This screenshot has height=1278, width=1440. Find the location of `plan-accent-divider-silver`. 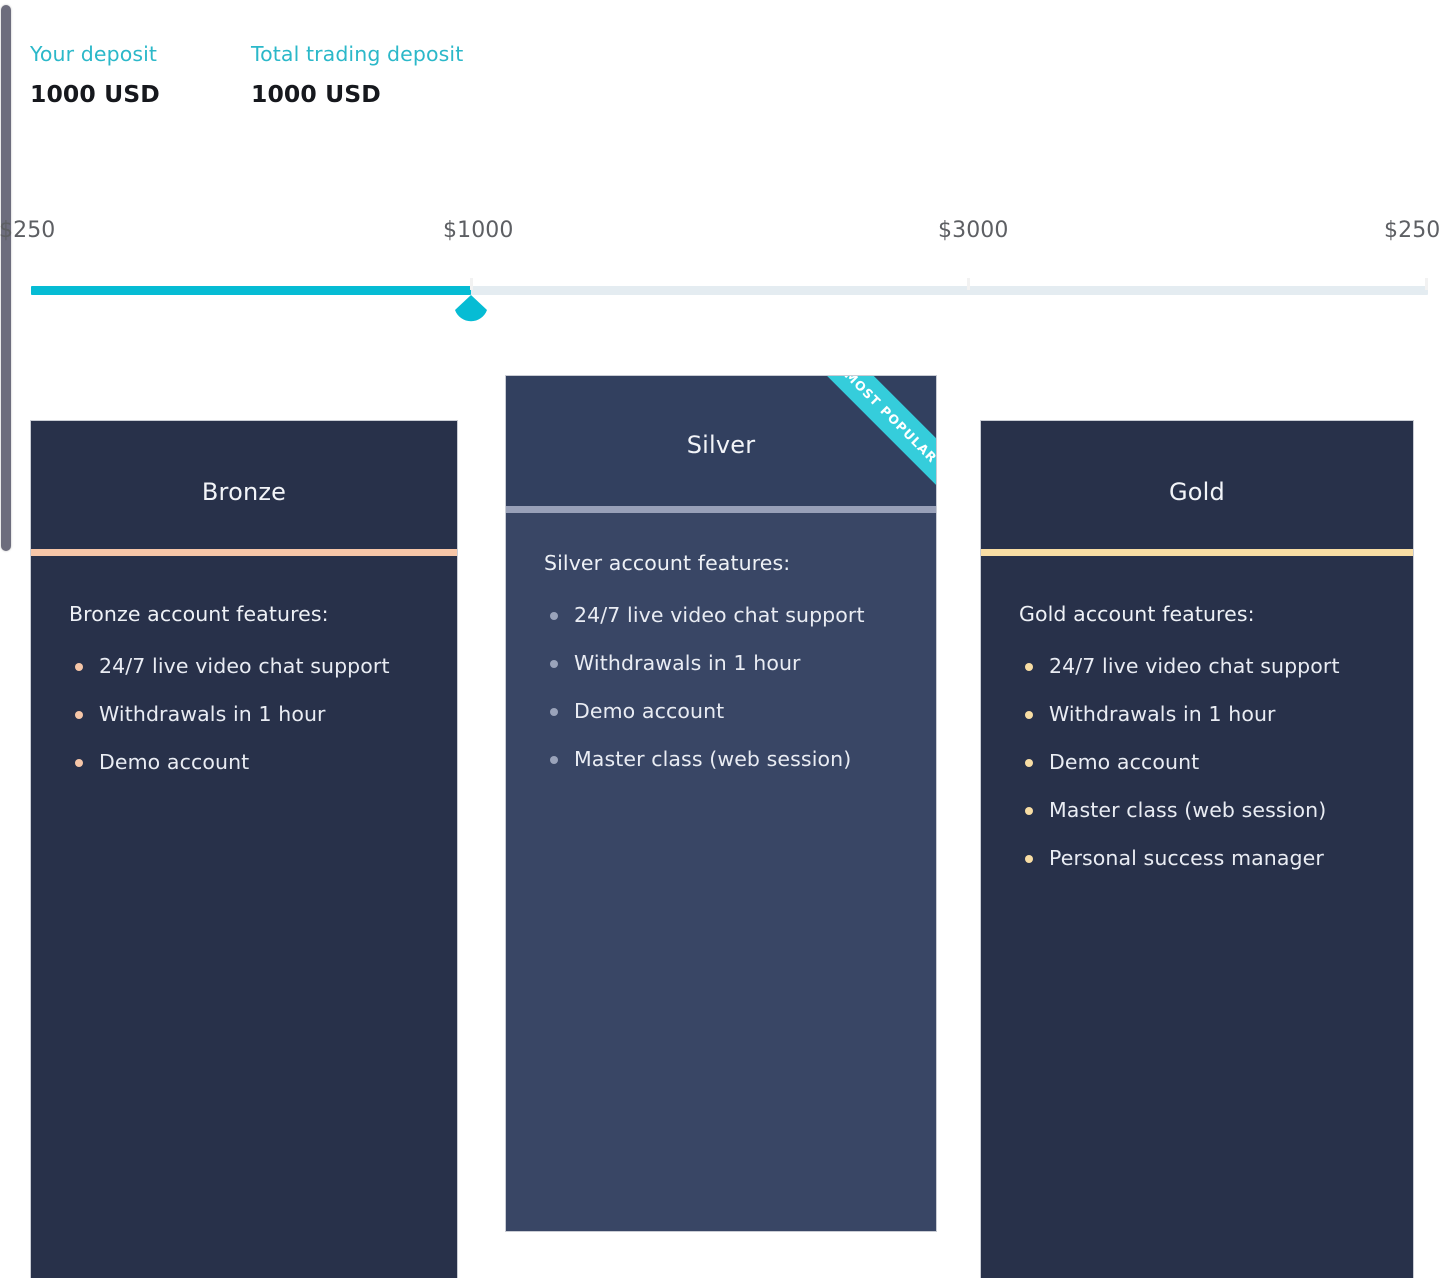

plan-accent-divider-silver is located at coordinates (721, 509).